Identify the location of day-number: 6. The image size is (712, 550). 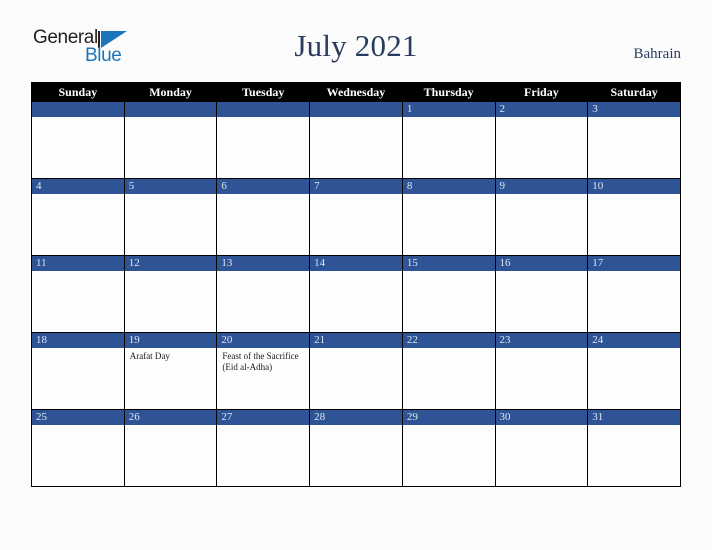
(263, 186).